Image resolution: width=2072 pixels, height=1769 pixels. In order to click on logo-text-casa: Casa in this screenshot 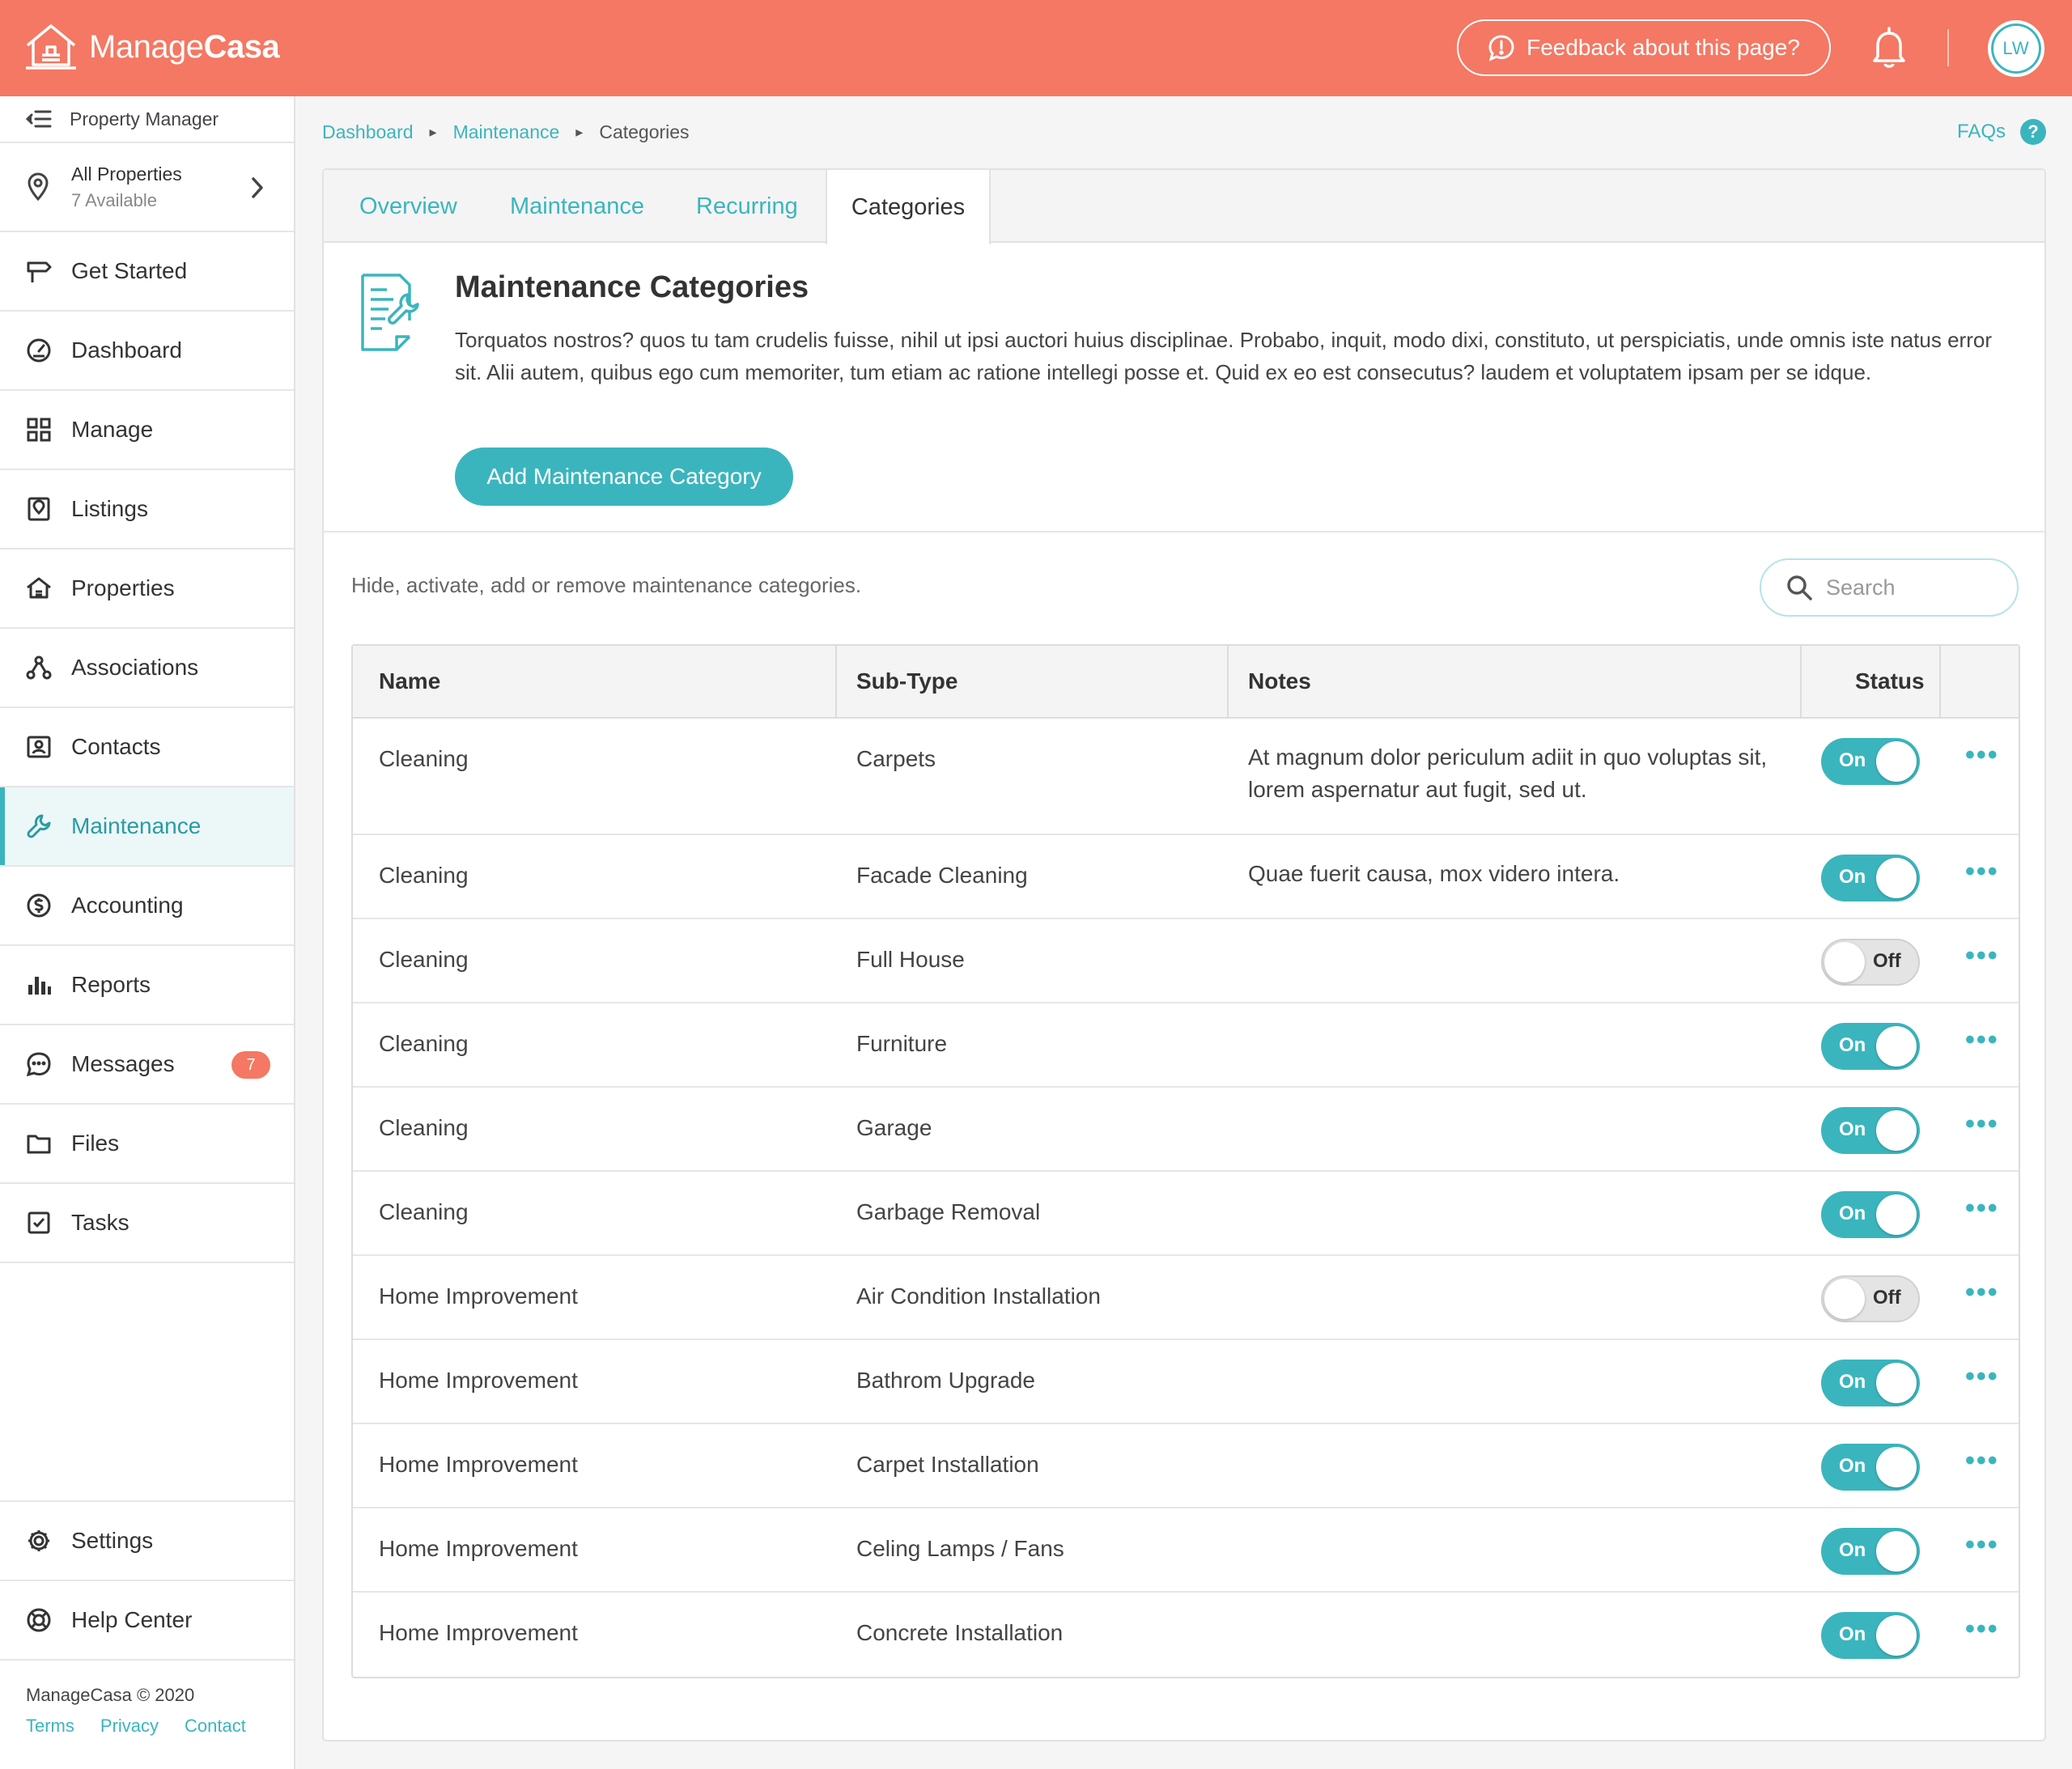, I will do `click(241, 47)`.